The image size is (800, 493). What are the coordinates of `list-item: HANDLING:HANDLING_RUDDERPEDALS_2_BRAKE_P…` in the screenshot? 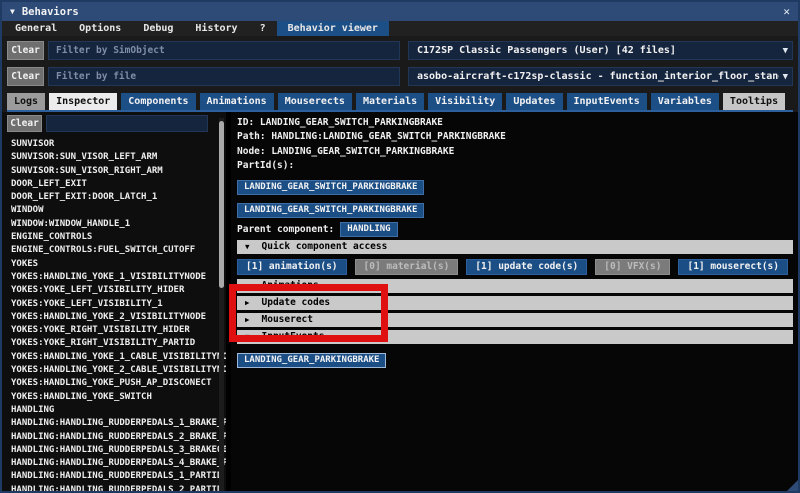 It's located at (116, 437).